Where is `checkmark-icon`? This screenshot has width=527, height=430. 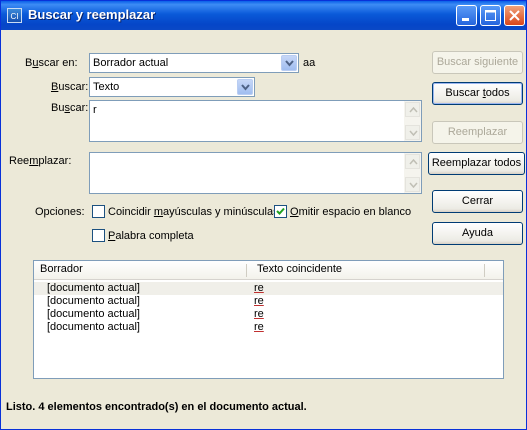 checkmark-icon is located at coordinates (280, 211).